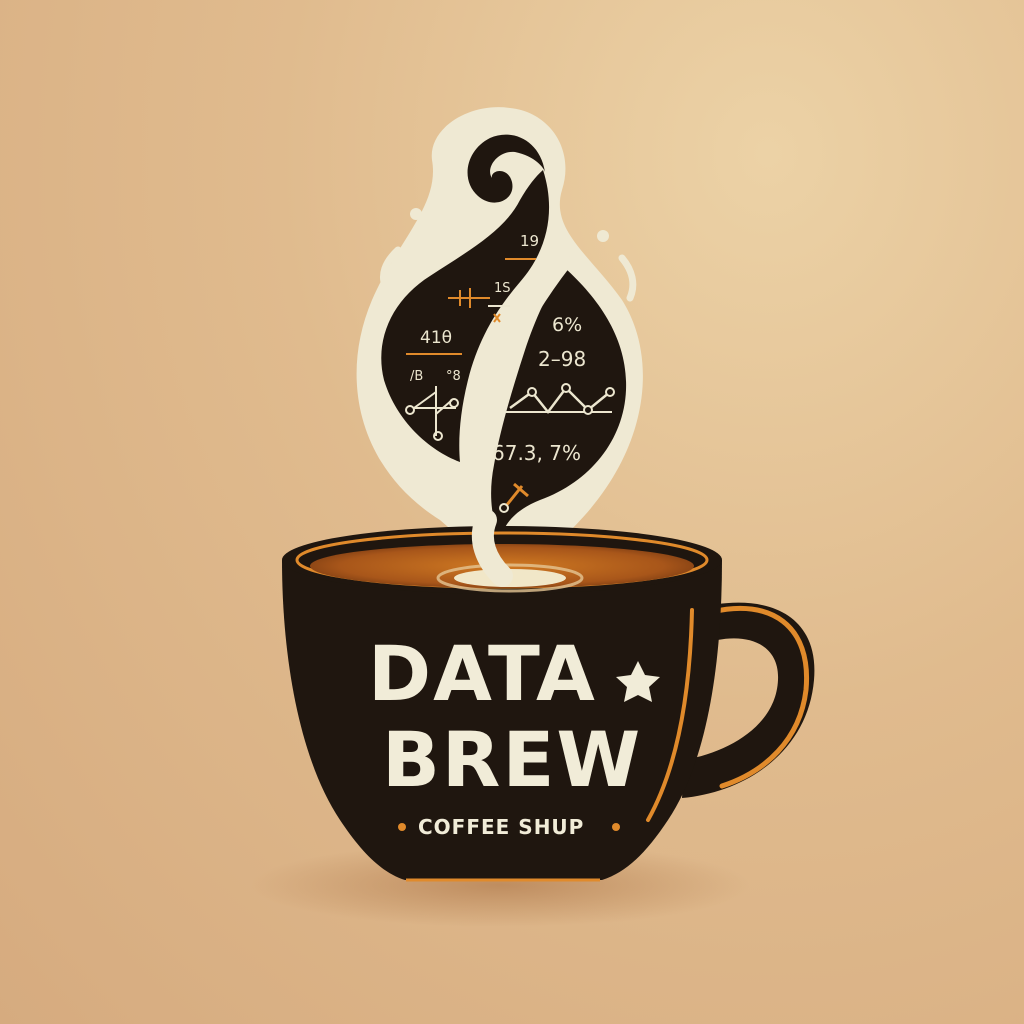 The image size is (1024, 1024). What do you see at coordinates (616, 827) in the screenshot?
I see `tagline-dot-right` at bounding box center [616, 827].